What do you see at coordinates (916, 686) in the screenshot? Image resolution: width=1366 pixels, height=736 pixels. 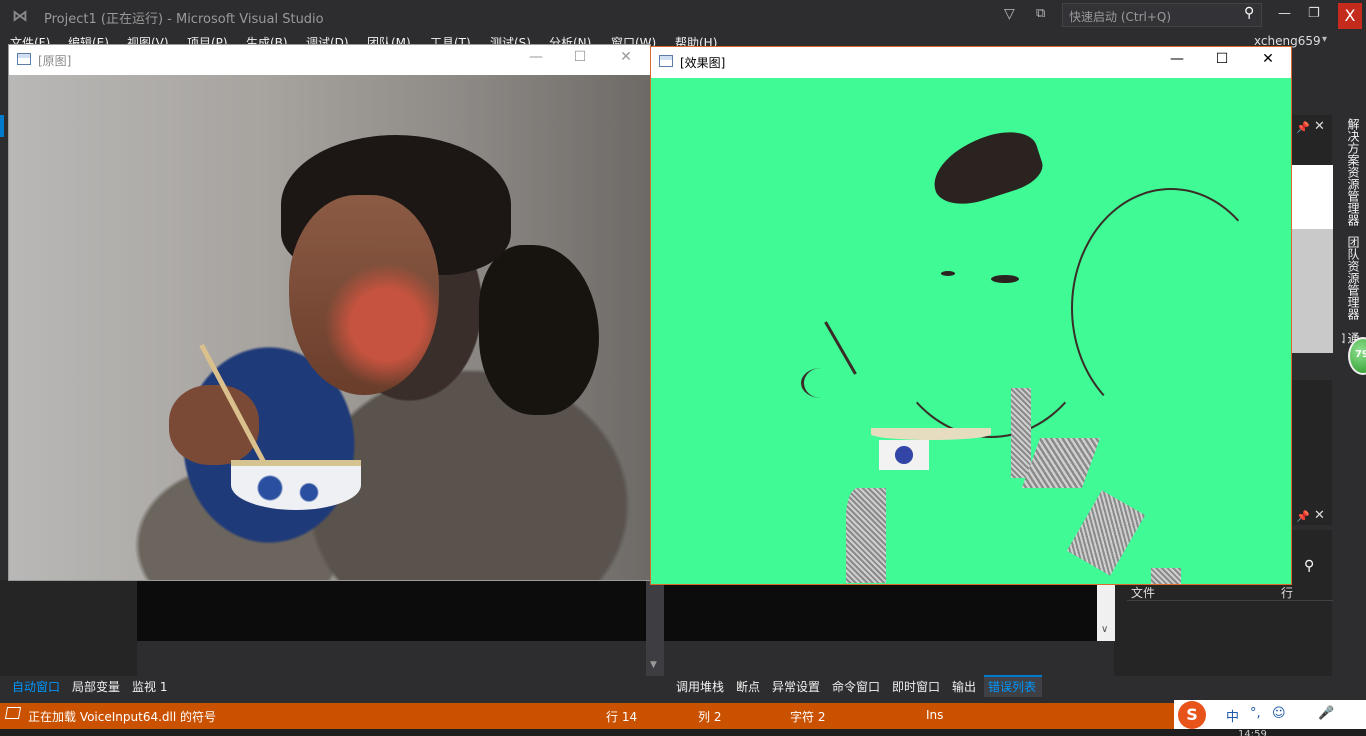 I see `tab-immediate-window: 即时窗口` at bounding box center [916, 686].